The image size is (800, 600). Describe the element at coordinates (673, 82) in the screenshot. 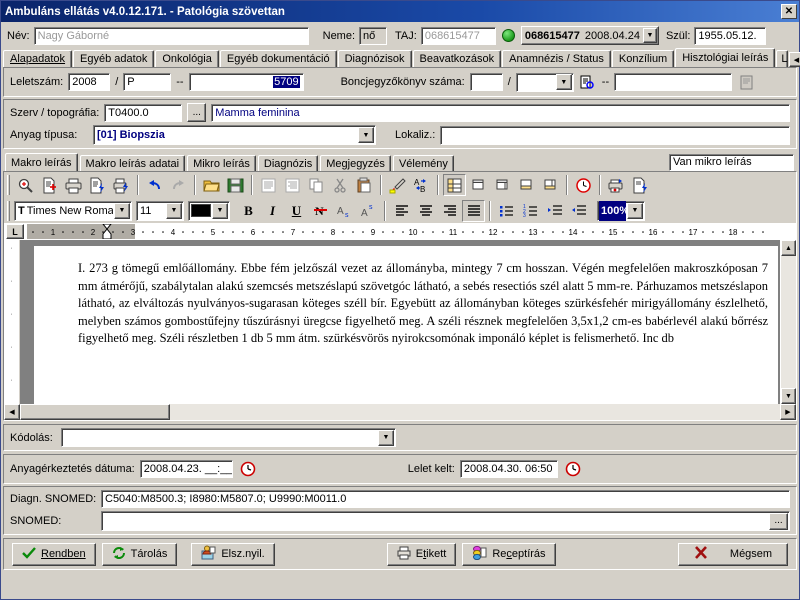

I see `bonc-tail-field` at that location.